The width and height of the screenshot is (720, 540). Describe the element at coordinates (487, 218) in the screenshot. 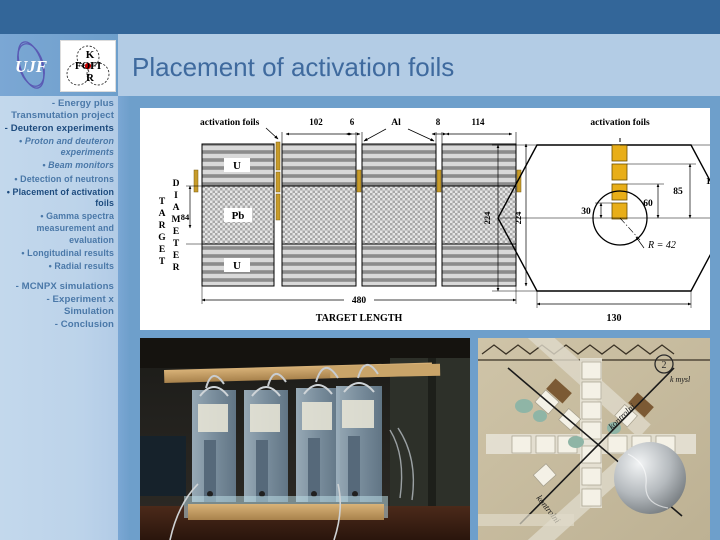

I see `dim-hex-height: 224` at that location.